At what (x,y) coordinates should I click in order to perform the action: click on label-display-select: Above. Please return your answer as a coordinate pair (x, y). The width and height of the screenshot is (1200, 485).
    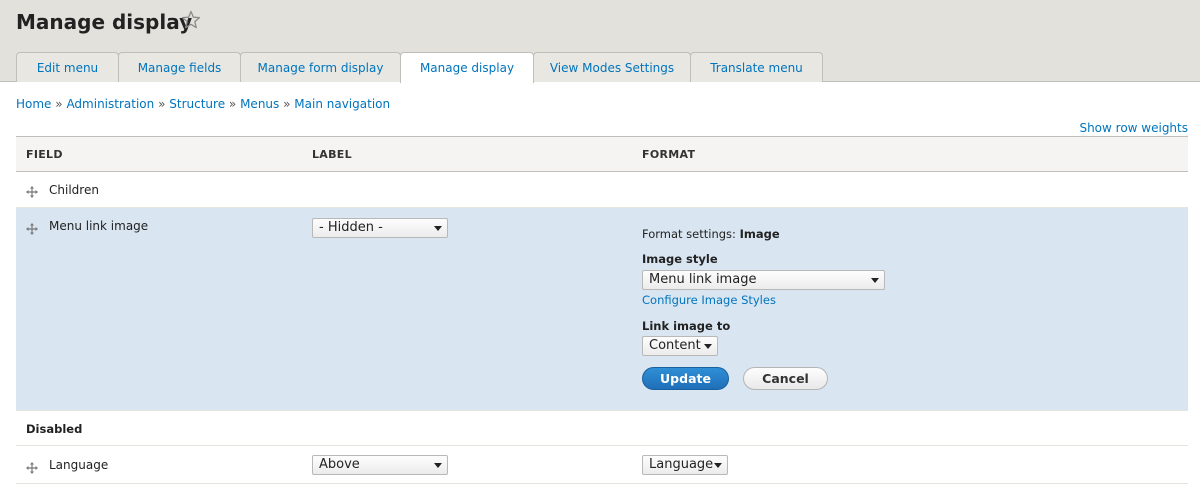
    Looking at the image, I should click on (380, 465).